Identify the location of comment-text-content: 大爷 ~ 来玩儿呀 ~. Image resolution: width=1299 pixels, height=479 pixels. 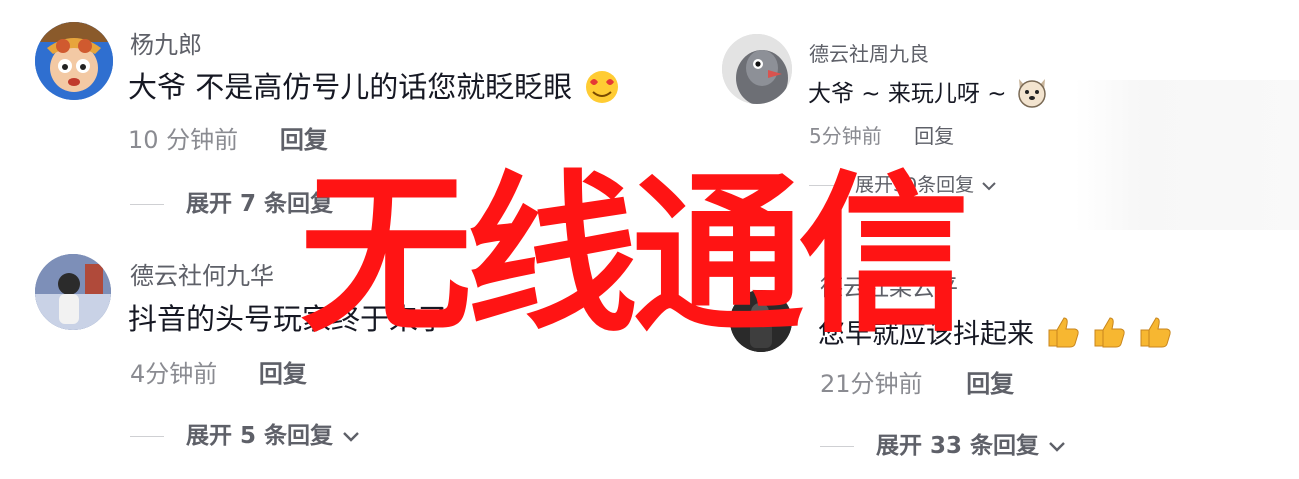
(907, 94).